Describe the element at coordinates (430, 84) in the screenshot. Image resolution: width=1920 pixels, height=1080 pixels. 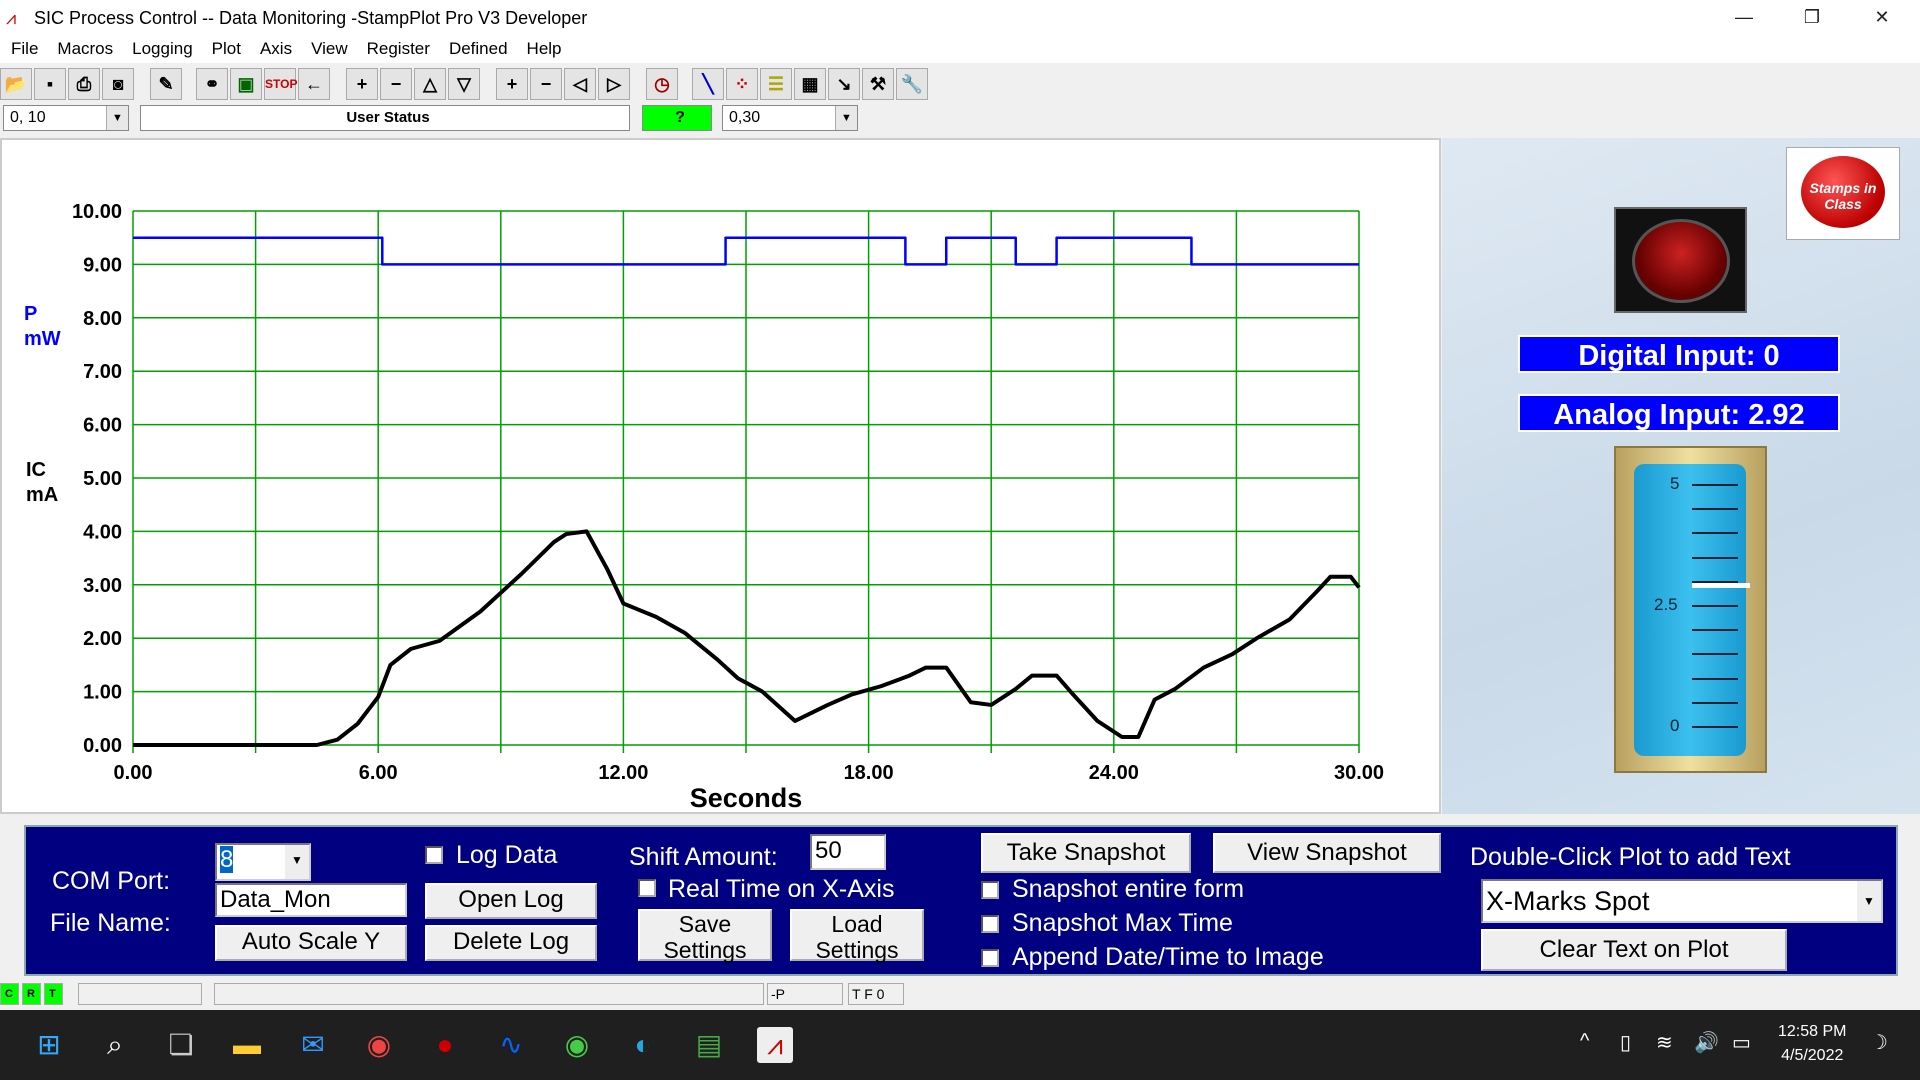
I see `scale-up-icon: △` at that location.